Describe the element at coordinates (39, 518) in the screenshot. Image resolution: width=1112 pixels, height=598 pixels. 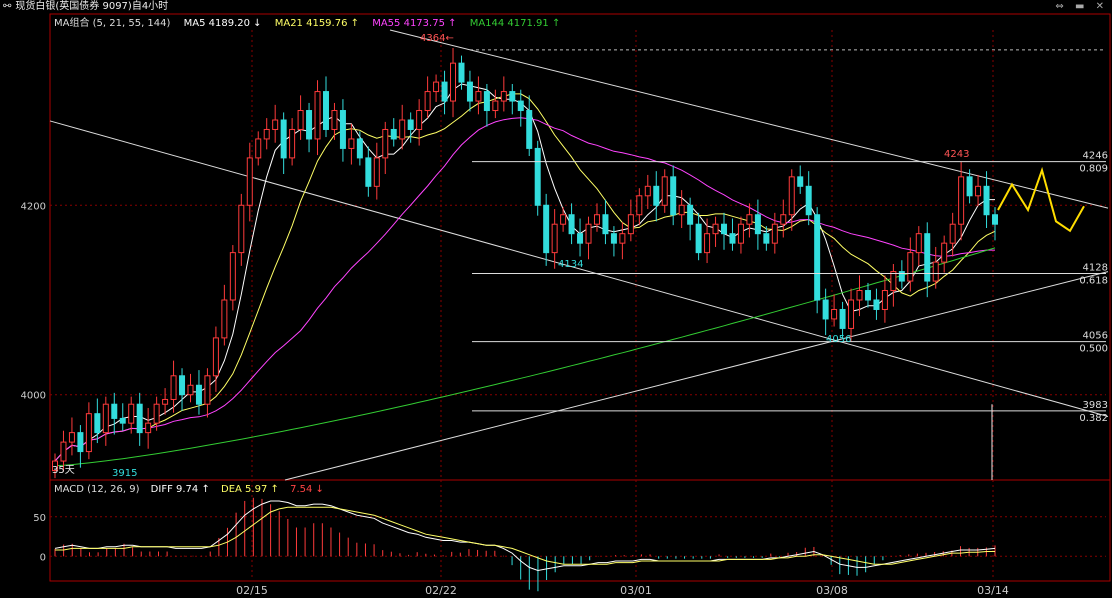
I see `macd-y-tick-label: 50` at that location.